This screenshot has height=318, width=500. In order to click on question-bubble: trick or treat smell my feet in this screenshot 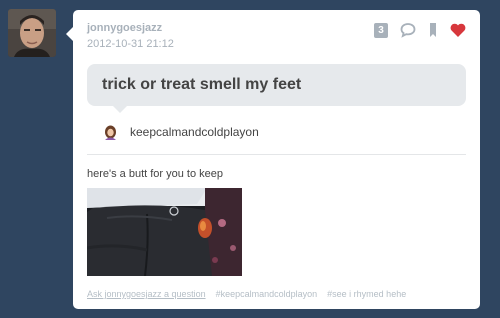, I will do `click(276, 88)`.